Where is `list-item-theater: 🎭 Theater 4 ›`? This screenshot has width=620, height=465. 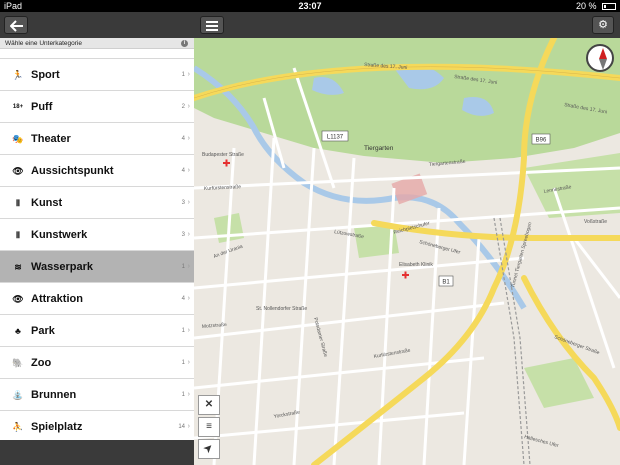
list-item-theater: 🎭 Theater 4 › is located at coordinates (97, 139).